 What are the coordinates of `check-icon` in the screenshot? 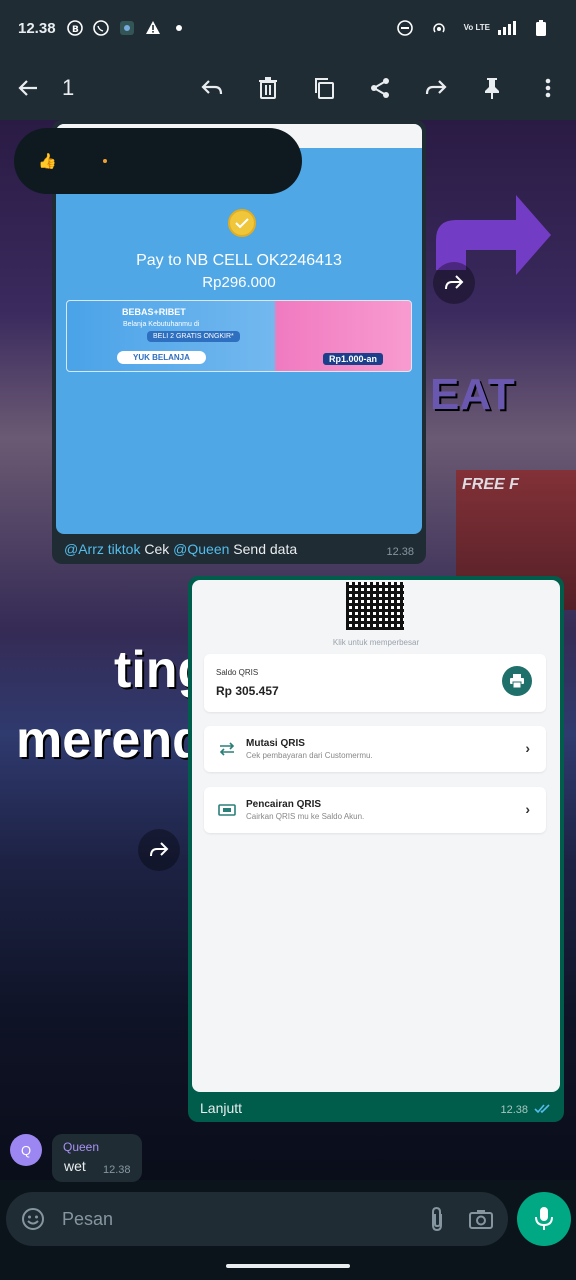 It's located at (242, 223).